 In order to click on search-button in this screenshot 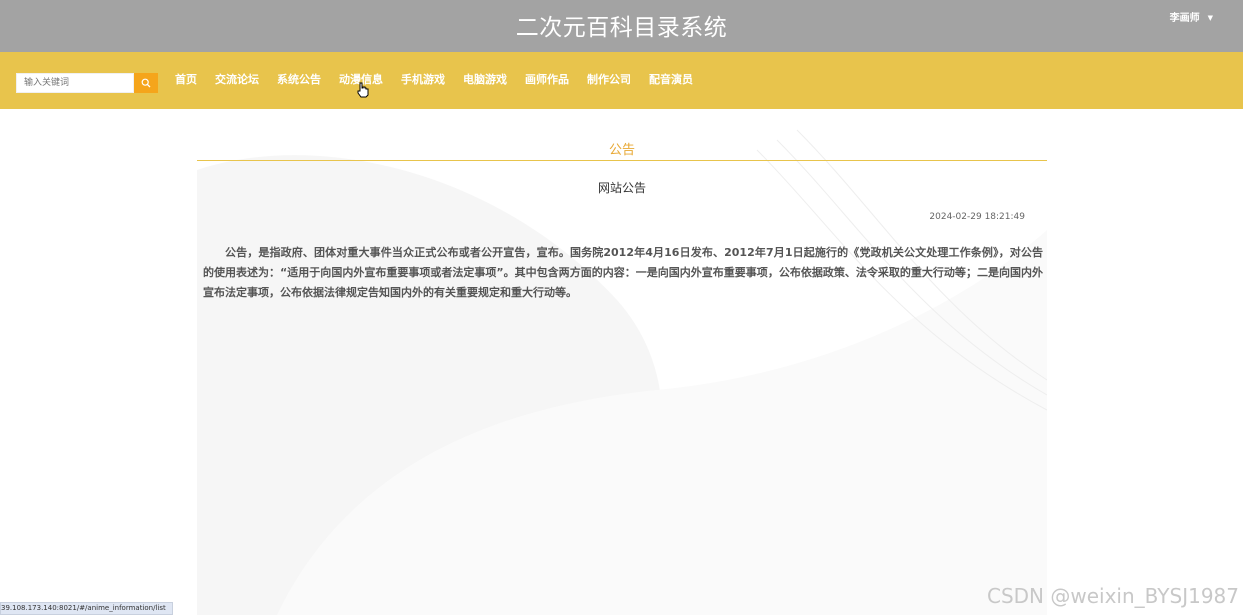, I will do `click(146, 83)`.